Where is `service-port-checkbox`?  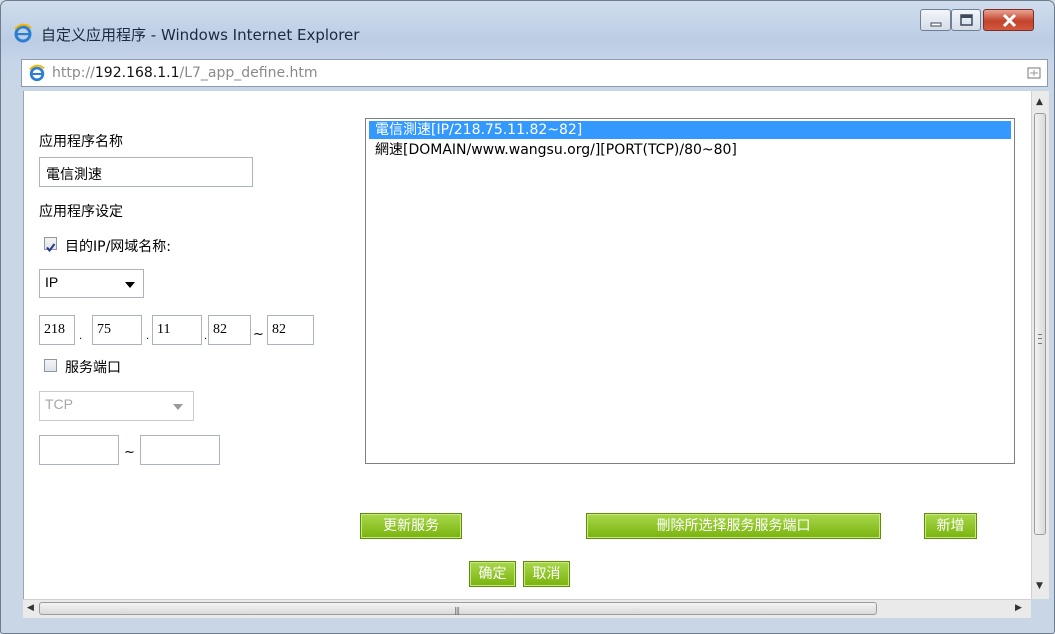
service-port-checkbox is located at coordinates (50, 365).